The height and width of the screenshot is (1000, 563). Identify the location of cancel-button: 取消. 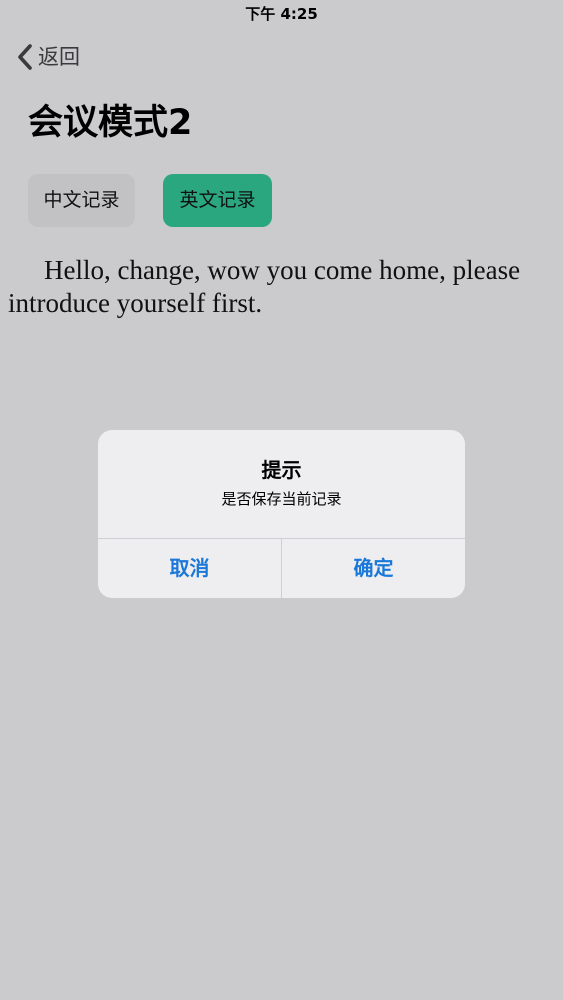
(189, 568).